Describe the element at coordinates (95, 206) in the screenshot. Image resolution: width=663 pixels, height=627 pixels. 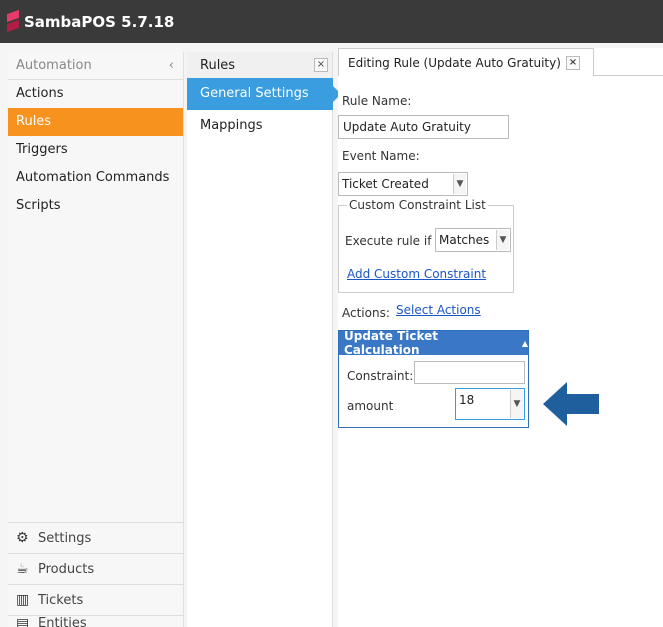
I see `sidebar-item-scripts: Scripts` at that location.